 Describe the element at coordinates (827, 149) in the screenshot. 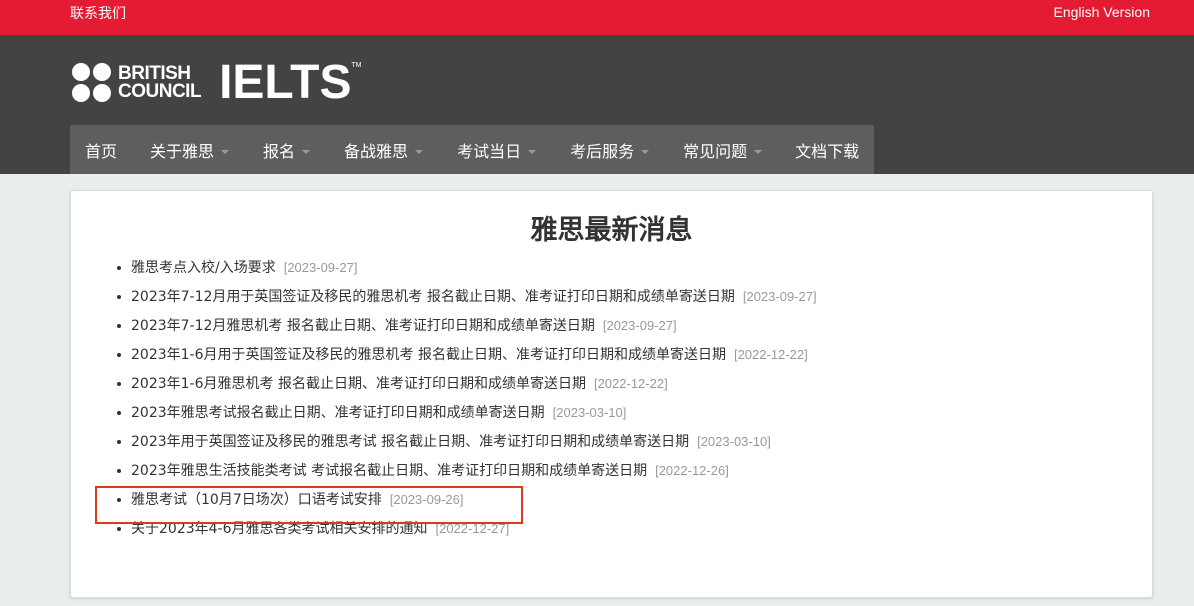

I see `nav-item-downloads: 文档下载` at that location.